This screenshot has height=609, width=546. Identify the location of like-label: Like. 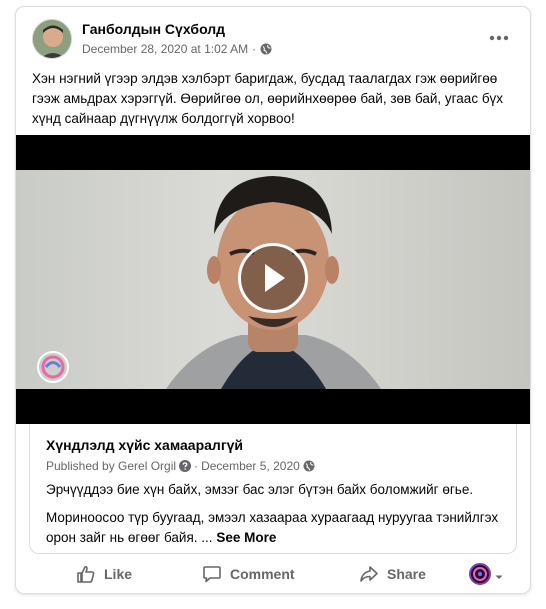
(118, 574).